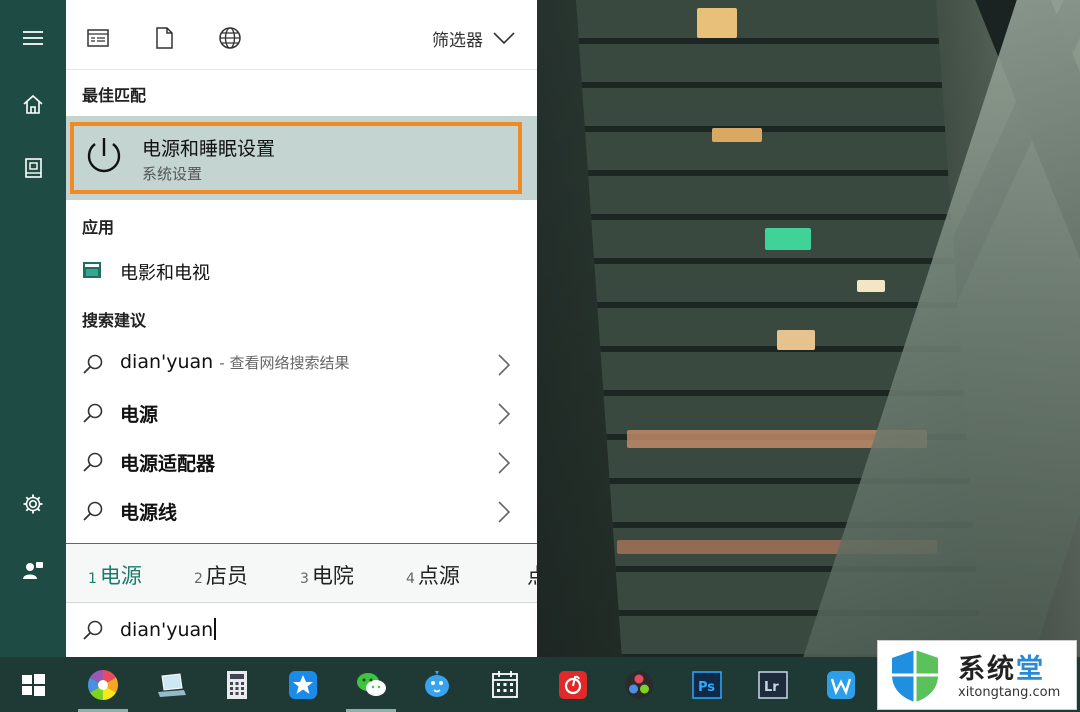  What do you see at coordinates (284, 363) in the screenshot?
I see `suggestion-hint: - 查看网络搜索结果` at bounding box center [284, 363].